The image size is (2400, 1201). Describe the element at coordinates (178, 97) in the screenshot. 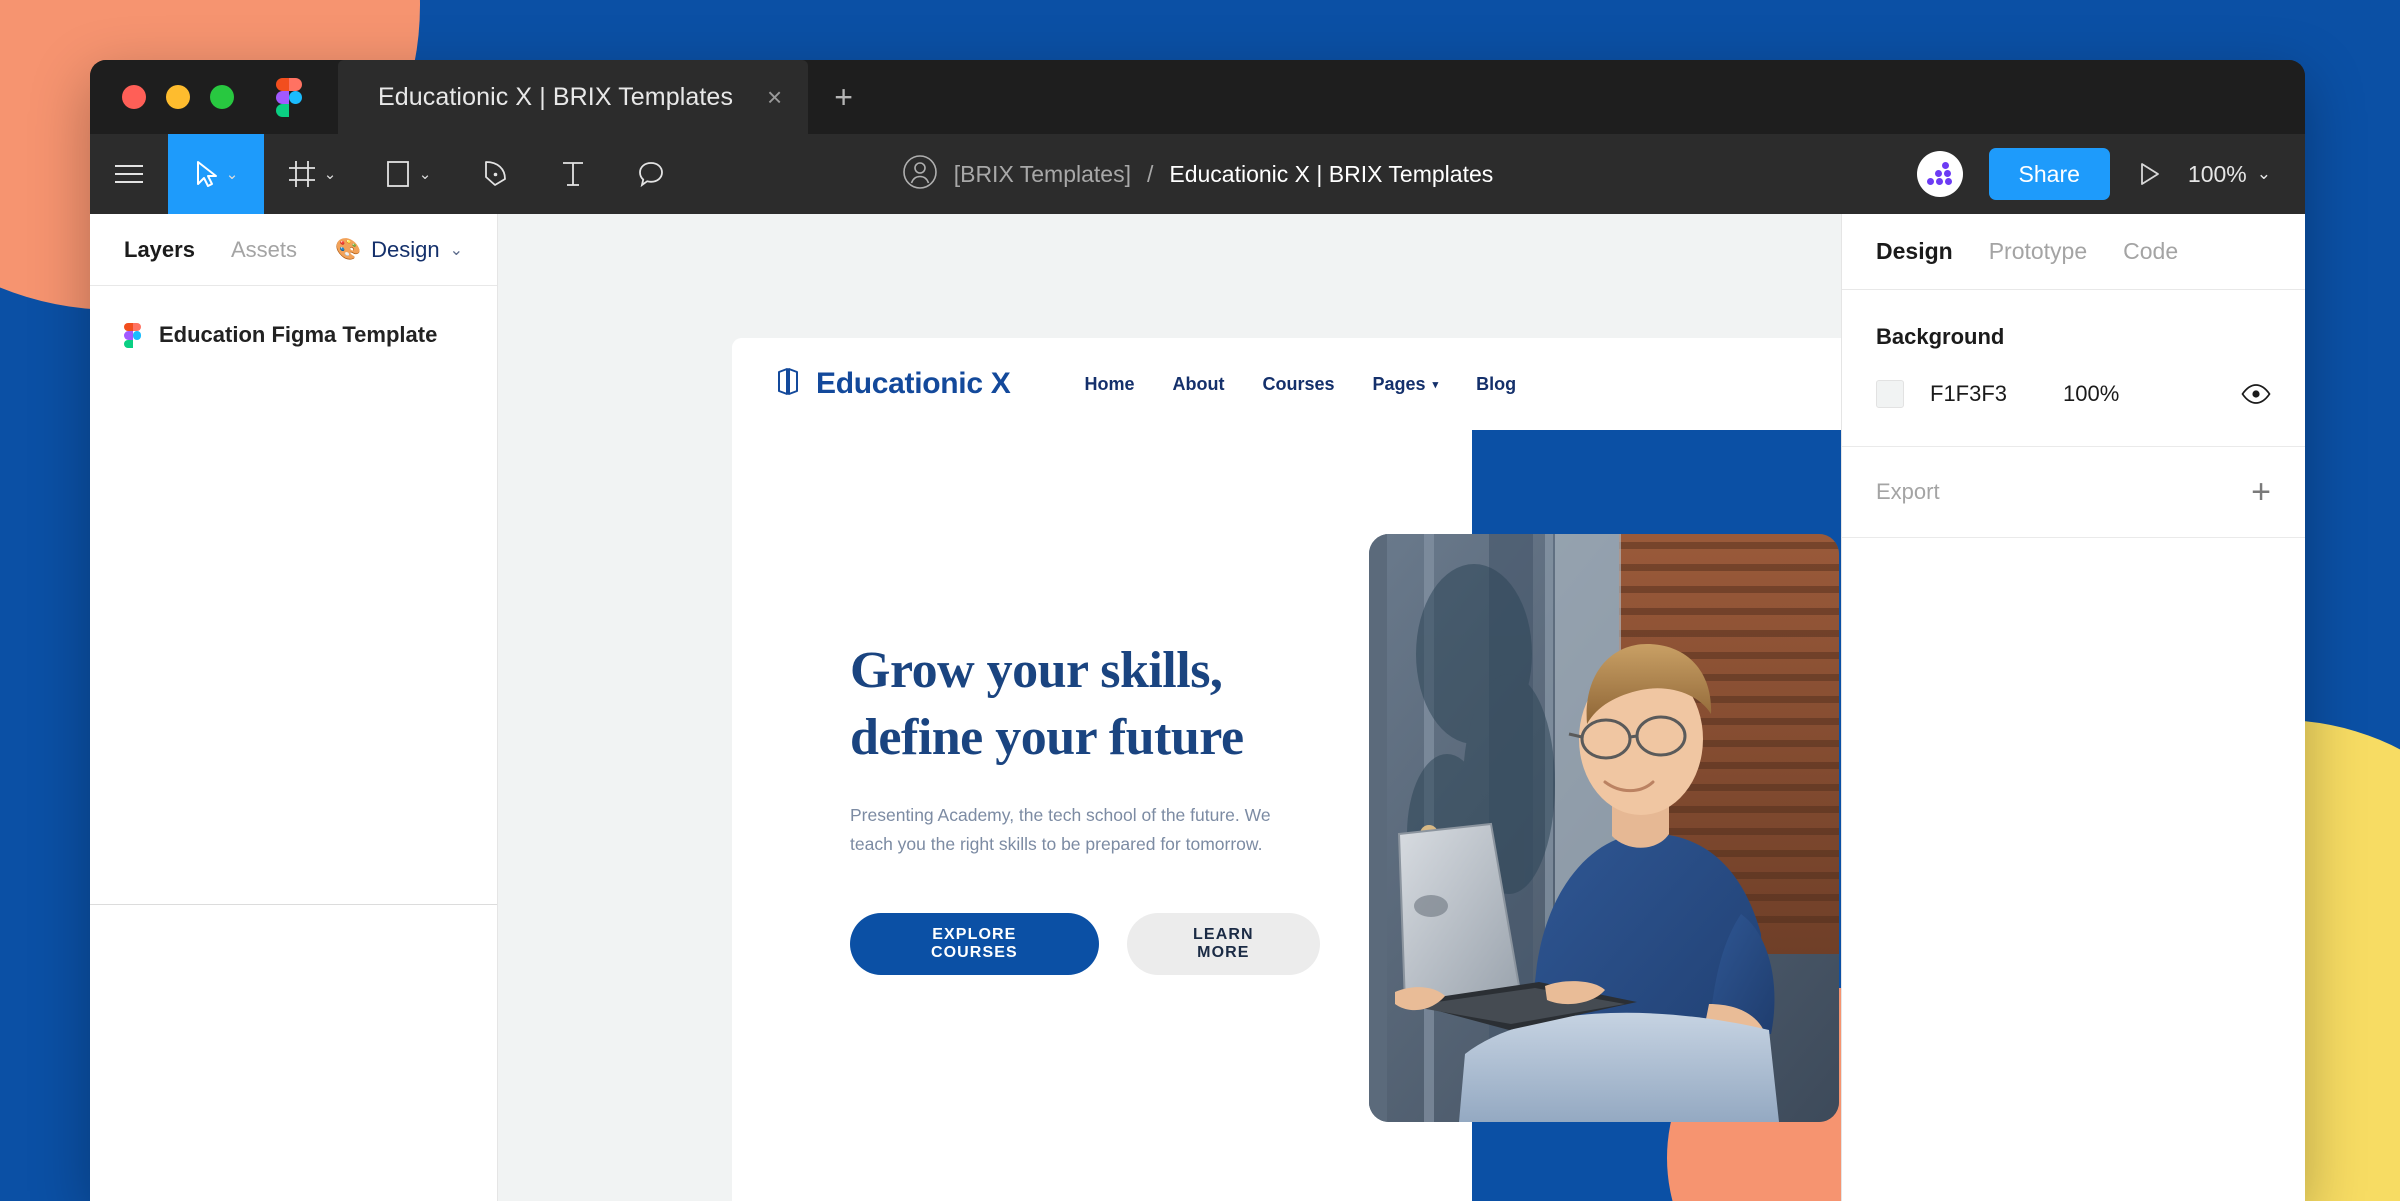

I see `minimize-window-button` at that location.